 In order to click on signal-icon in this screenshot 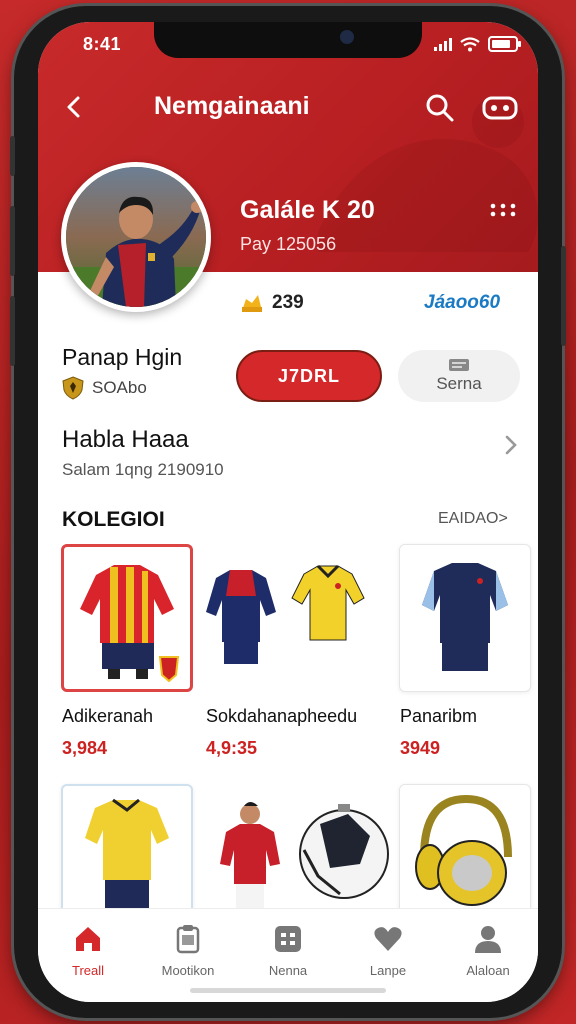, I will do `click(443, 44)`.